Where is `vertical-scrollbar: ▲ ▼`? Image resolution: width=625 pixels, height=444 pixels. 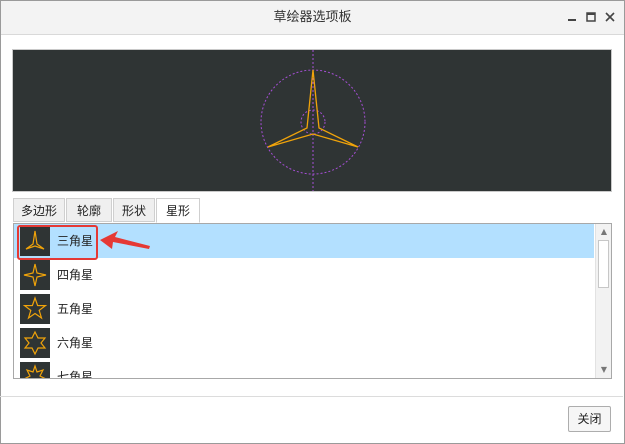
vertical-scrollbar: ▲ ▼ is located at coordinates (603, 301).